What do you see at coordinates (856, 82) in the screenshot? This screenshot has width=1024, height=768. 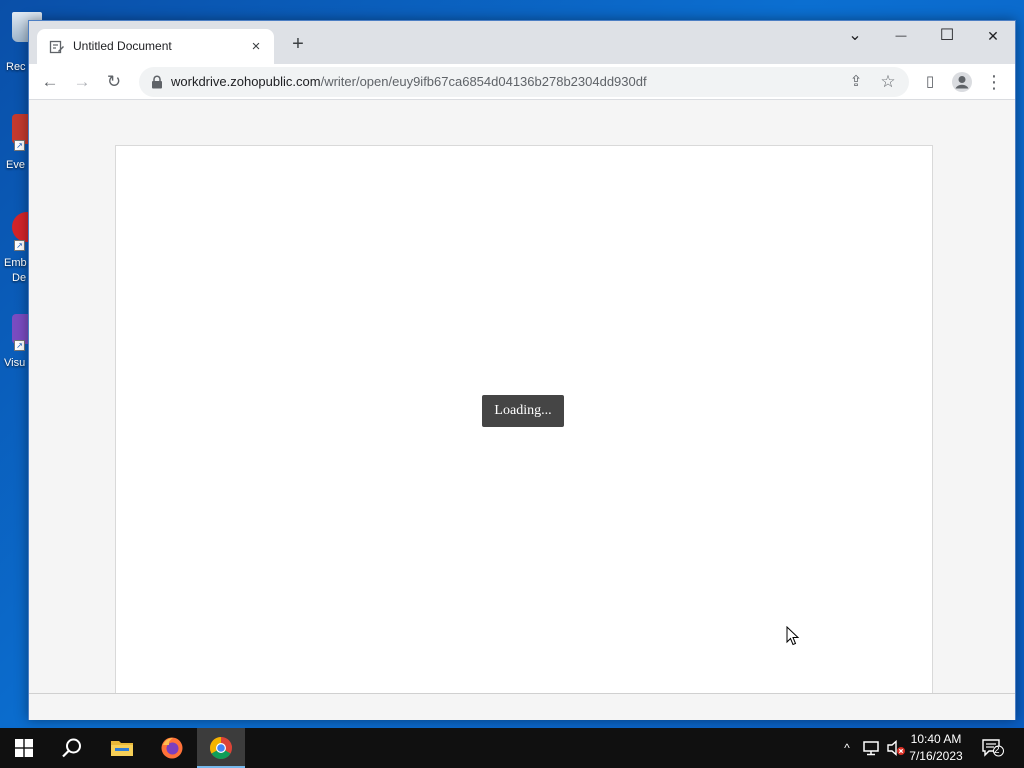 I see `share-icon: ⇪` at bounding box center [856, 82].